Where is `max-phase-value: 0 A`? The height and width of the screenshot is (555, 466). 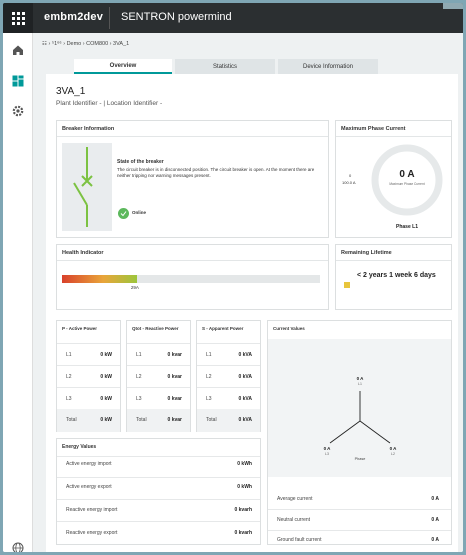
max-phase-value: 0 A is located at coordinates (407, 174).